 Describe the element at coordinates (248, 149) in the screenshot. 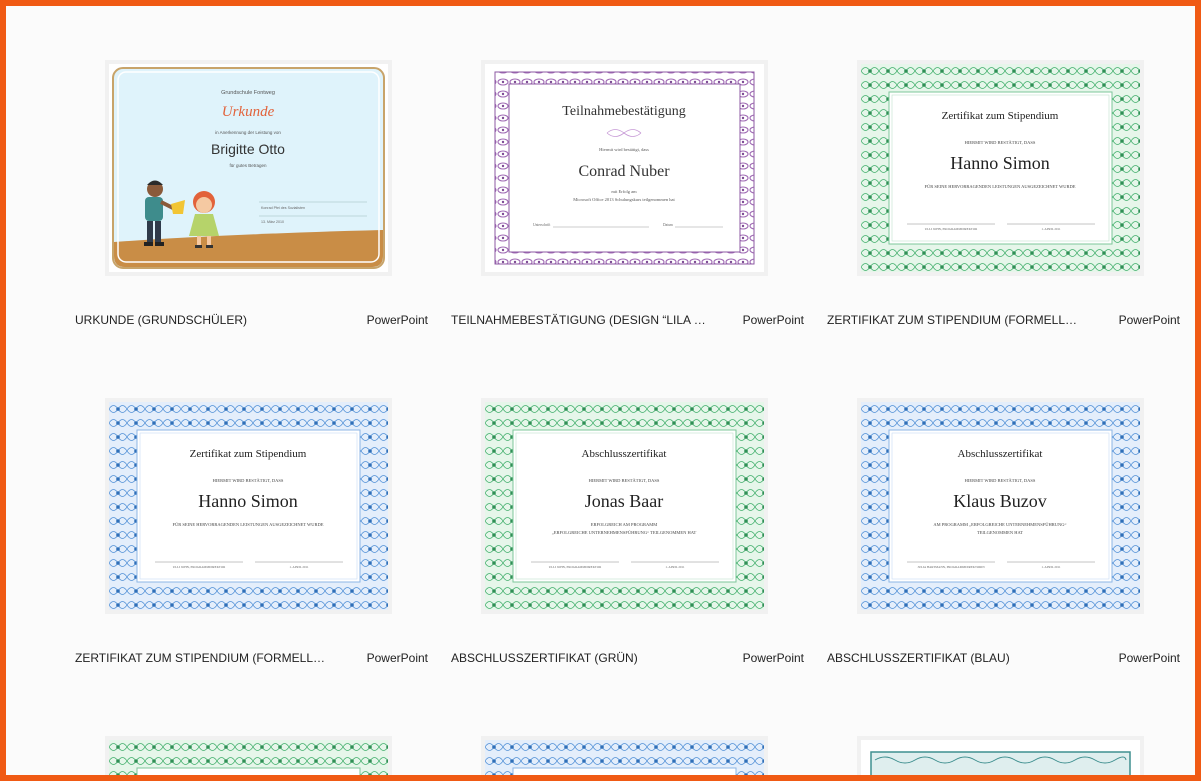

I see `preview-name: Brigitte Otto` at that location.